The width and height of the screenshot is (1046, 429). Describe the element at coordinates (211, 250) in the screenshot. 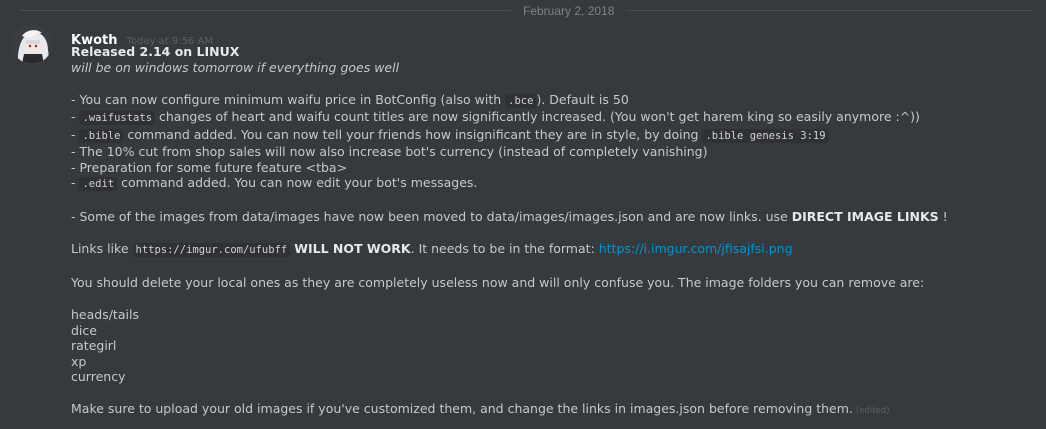

I see `code-snippet: https://imgur.com/ufubff` at that location.